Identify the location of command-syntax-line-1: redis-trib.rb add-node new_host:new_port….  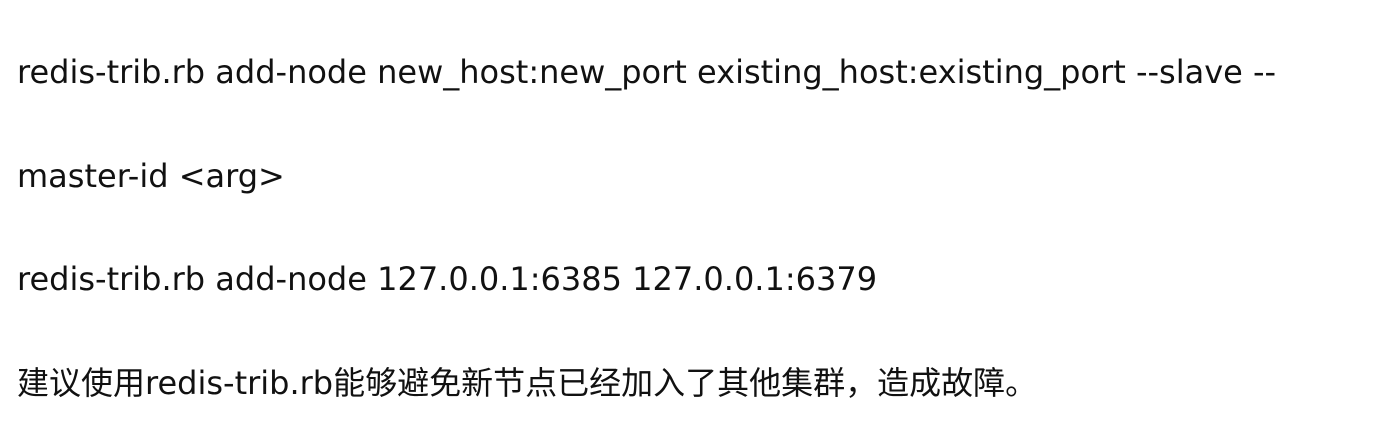
(647, 72).